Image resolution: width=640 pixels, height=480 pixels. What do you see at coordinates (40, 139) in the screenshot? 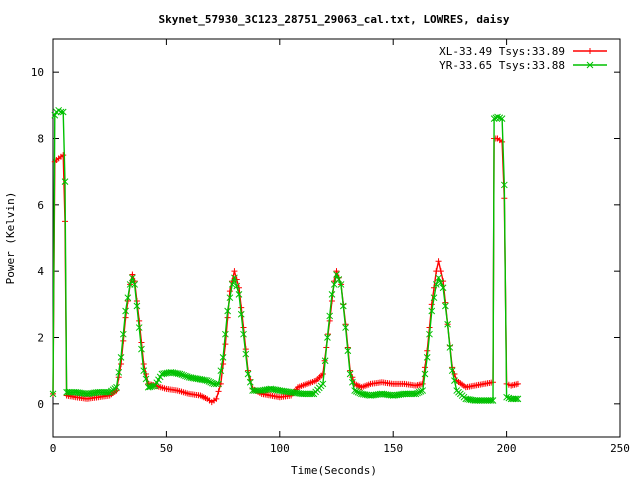
I see `y-tick-label: 8` at bounding box center [40, 139].